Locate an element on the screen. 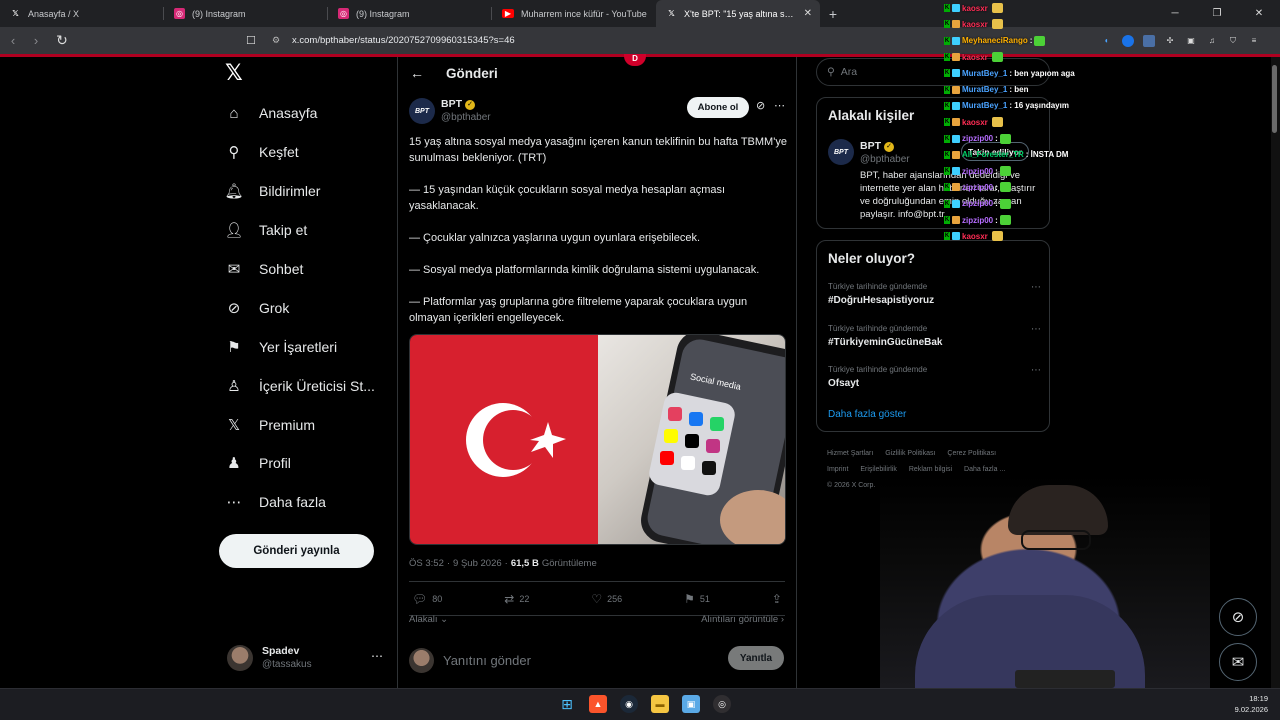 Image resolution: width=1280 pixels, height=720 pixels. like-button: ♡ 256 is located at coordinates (606, 599).